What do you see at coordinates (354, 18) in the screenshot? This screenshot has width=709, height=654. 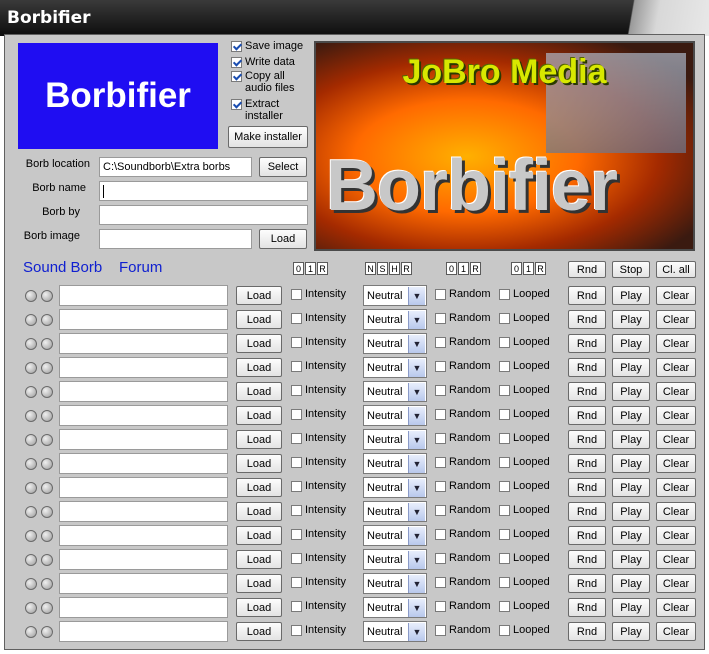 I see `title-bar: Borbifier` at bounding box center [354, 18].